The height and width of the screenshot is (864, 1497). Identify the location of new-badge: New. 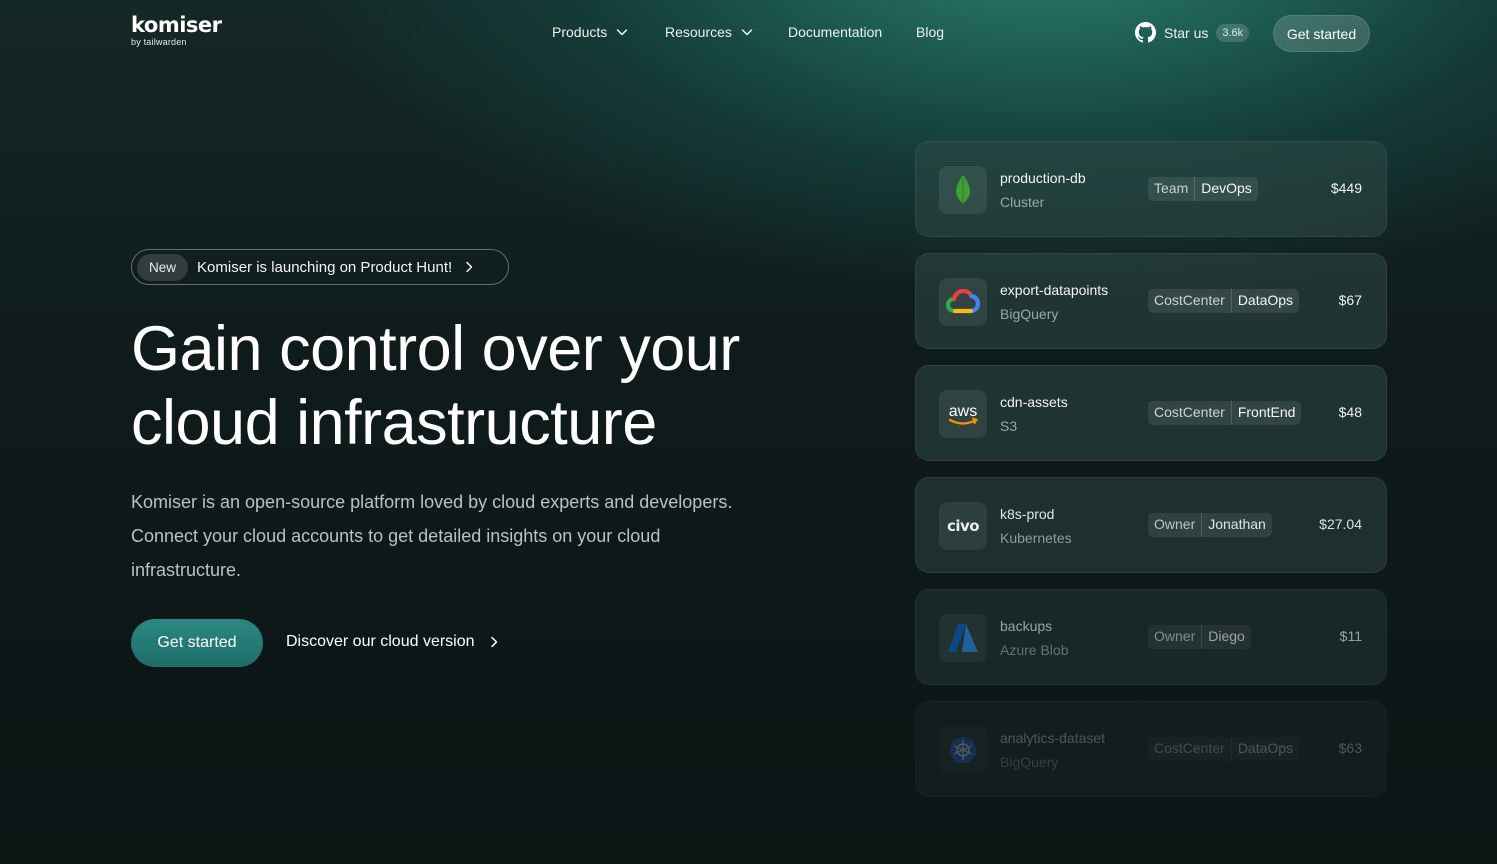
(163, 267).